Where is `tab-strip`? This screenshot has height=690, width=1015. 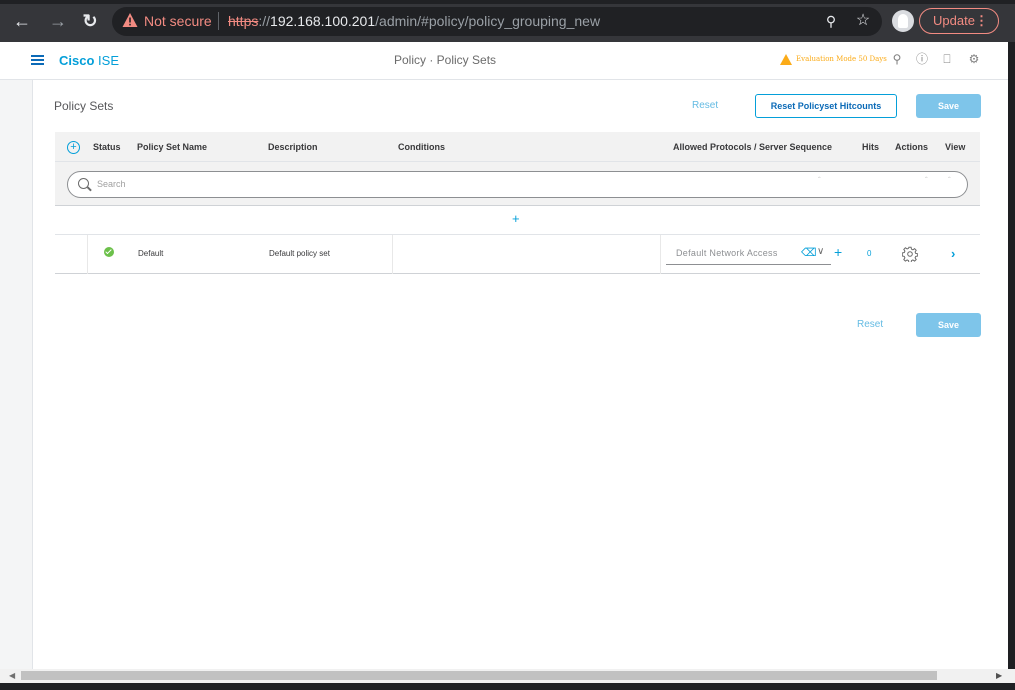
tab-strip is located at coordinates (507, 2).